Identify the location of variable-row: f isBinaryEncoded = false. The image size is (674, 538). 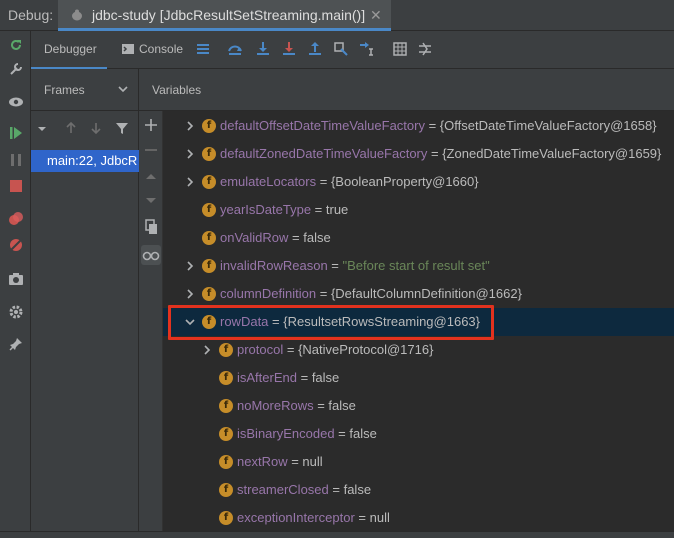
(418, 434).